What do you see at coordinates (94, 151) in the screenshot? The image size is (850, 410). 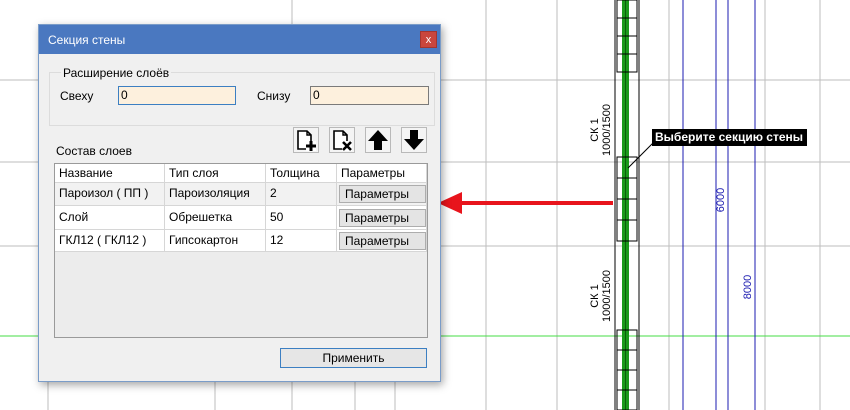 I see `layers-label: Состав слоев` at bounding box center [94, 151].